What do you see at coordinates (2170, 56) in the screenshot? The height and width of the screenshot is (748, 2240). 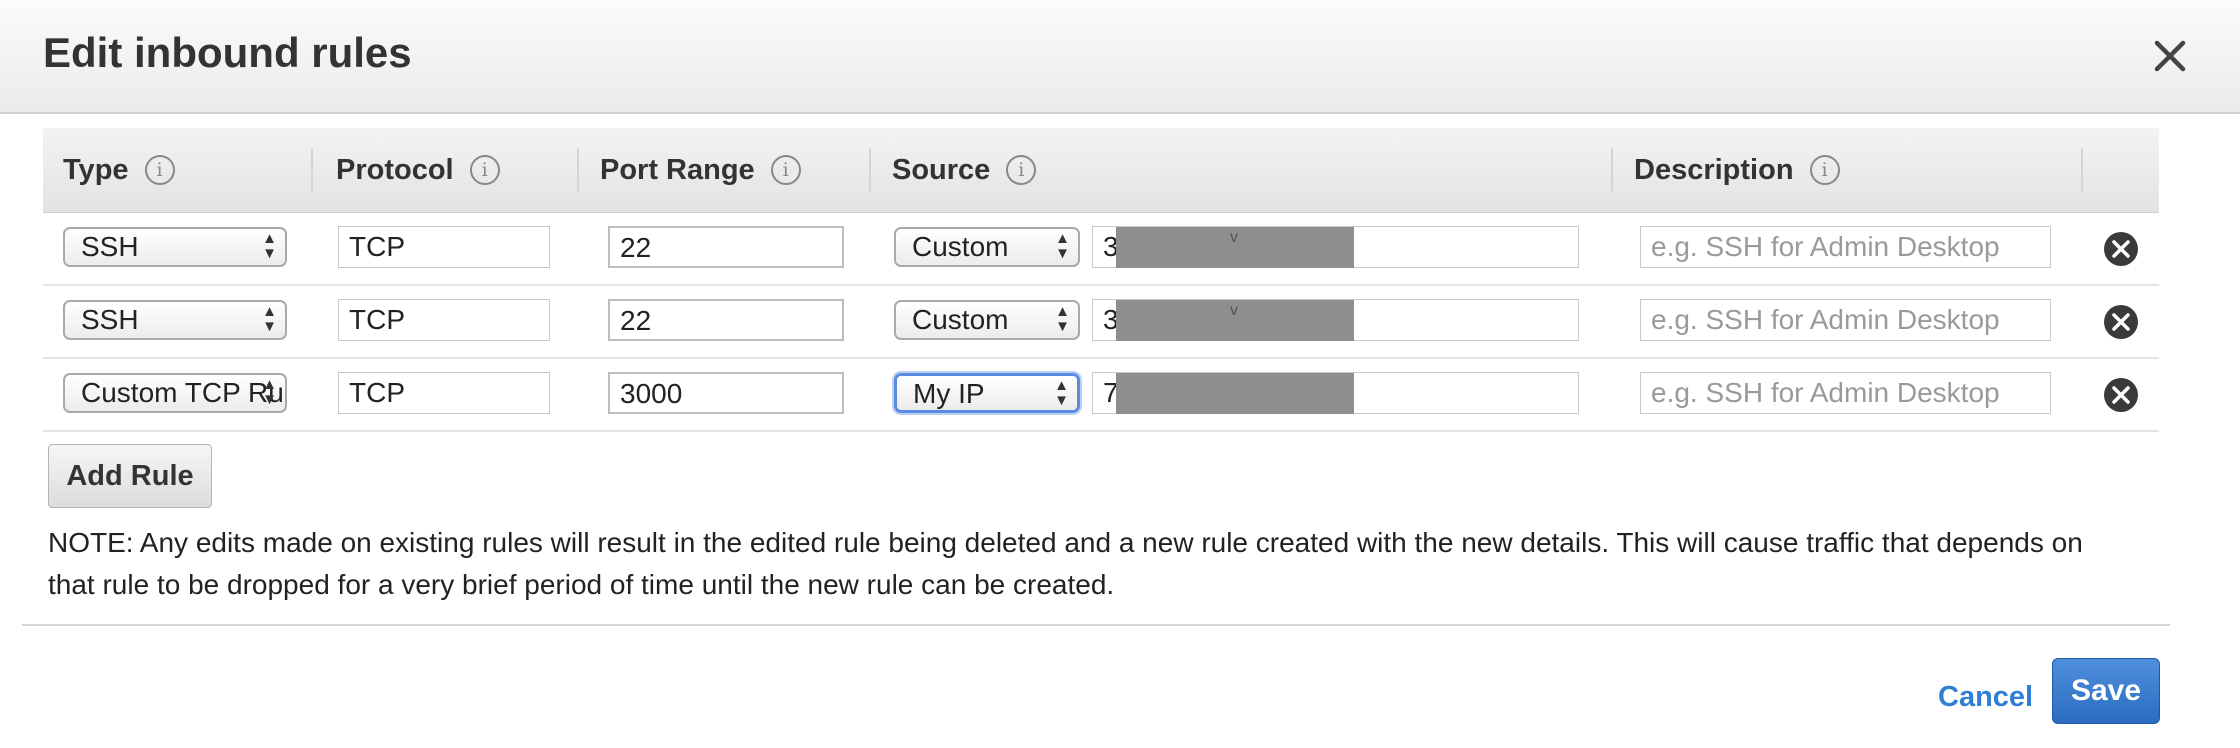 I see `close-icon` at bounding box center [2170, 56].